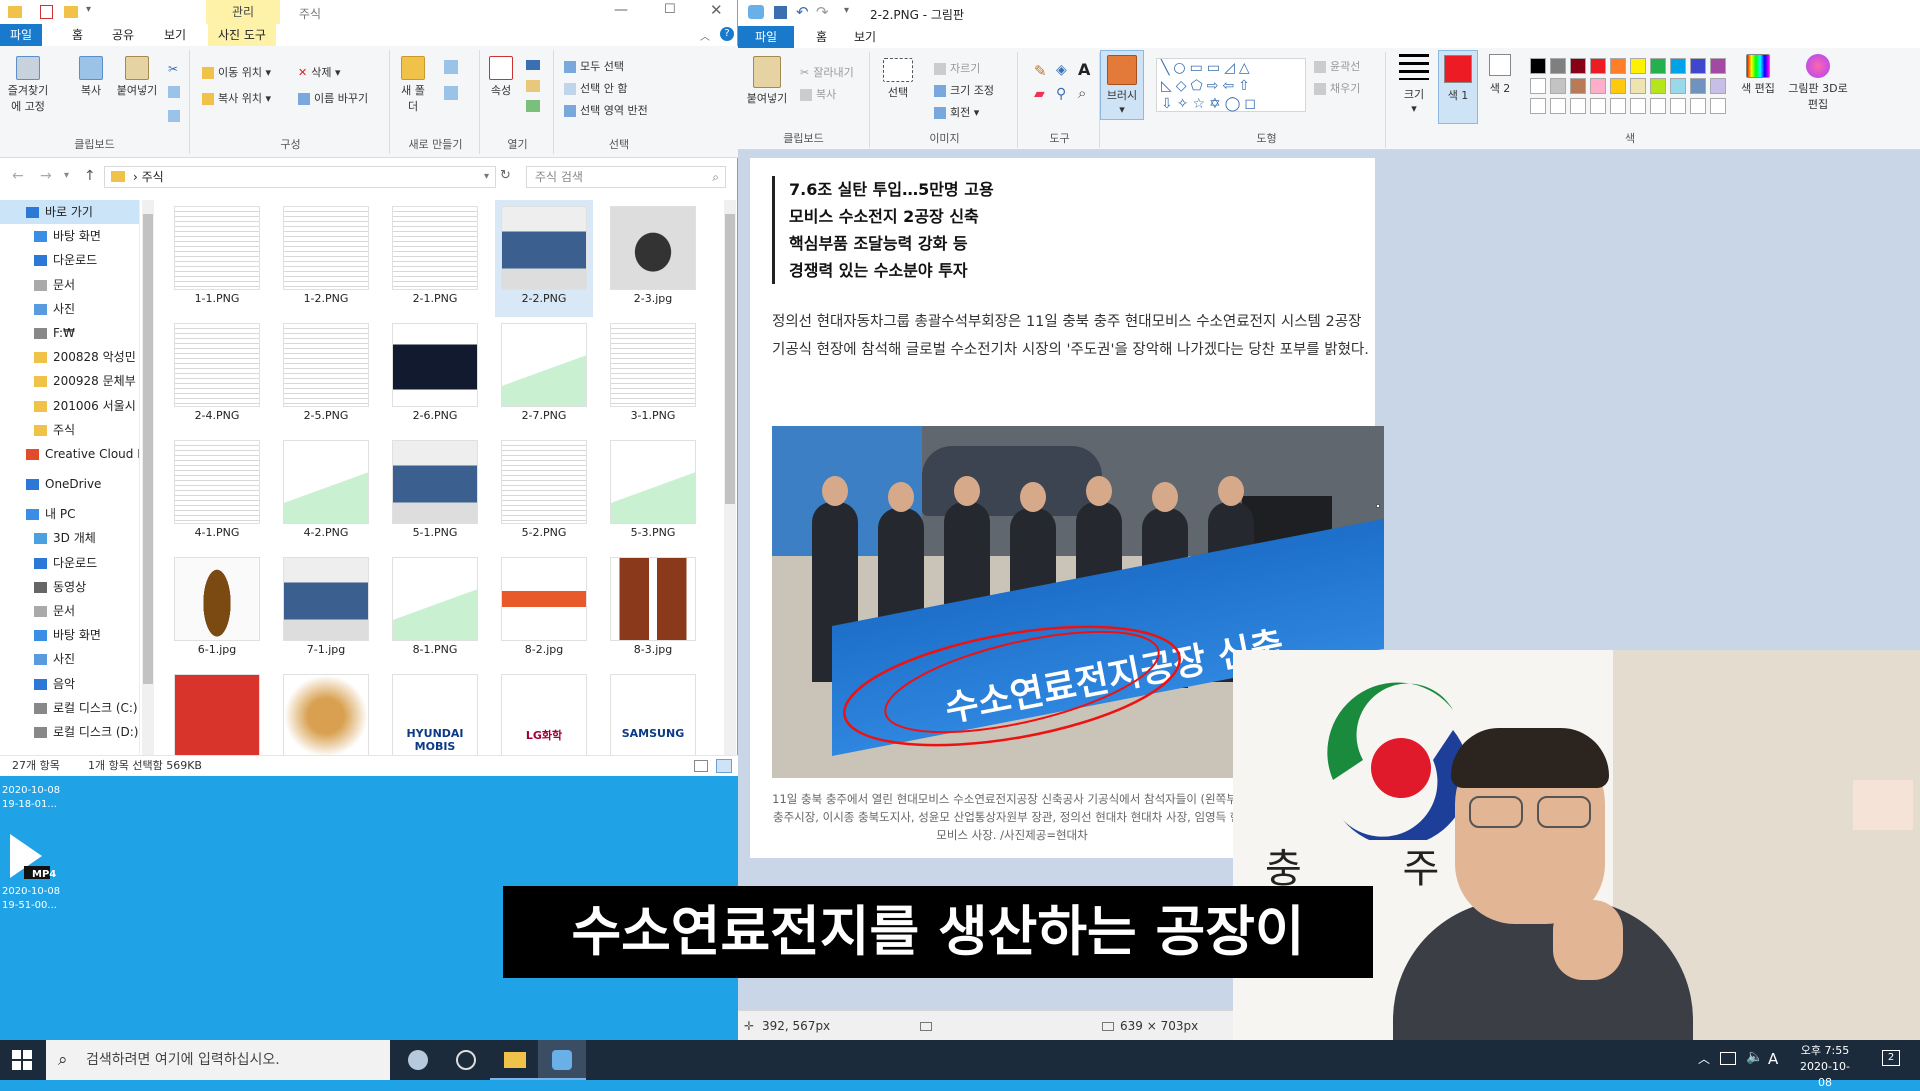 Image resolution: width=1920 pixels, height=1091 pixels. What do you see at coordinates (1337, 88) in the screenshot?
I see `fill-button: 채우기` at bounding box center [1337, 88].